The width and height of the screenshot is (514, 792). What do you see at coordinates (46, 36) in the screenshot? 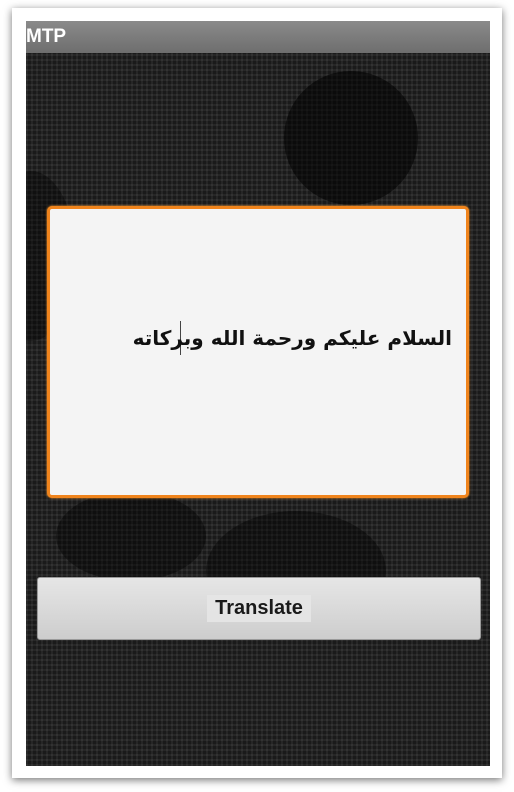
I see `app-title: MTP` at bounding box center [46, 36].